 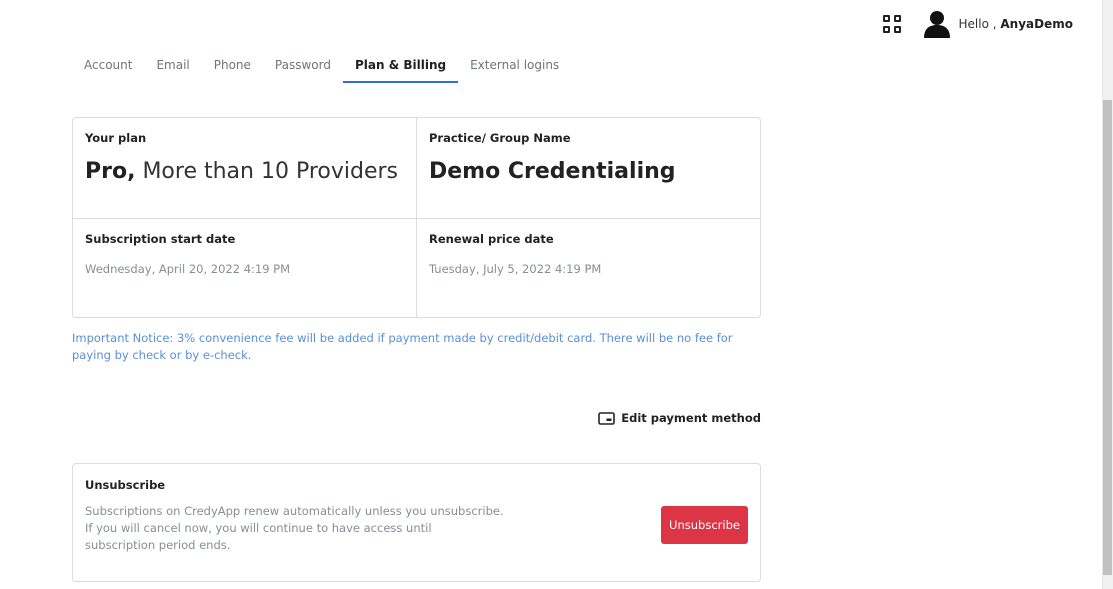 I want to click on subscription-start-label: Subscription start date, so click(x=160, y=239).